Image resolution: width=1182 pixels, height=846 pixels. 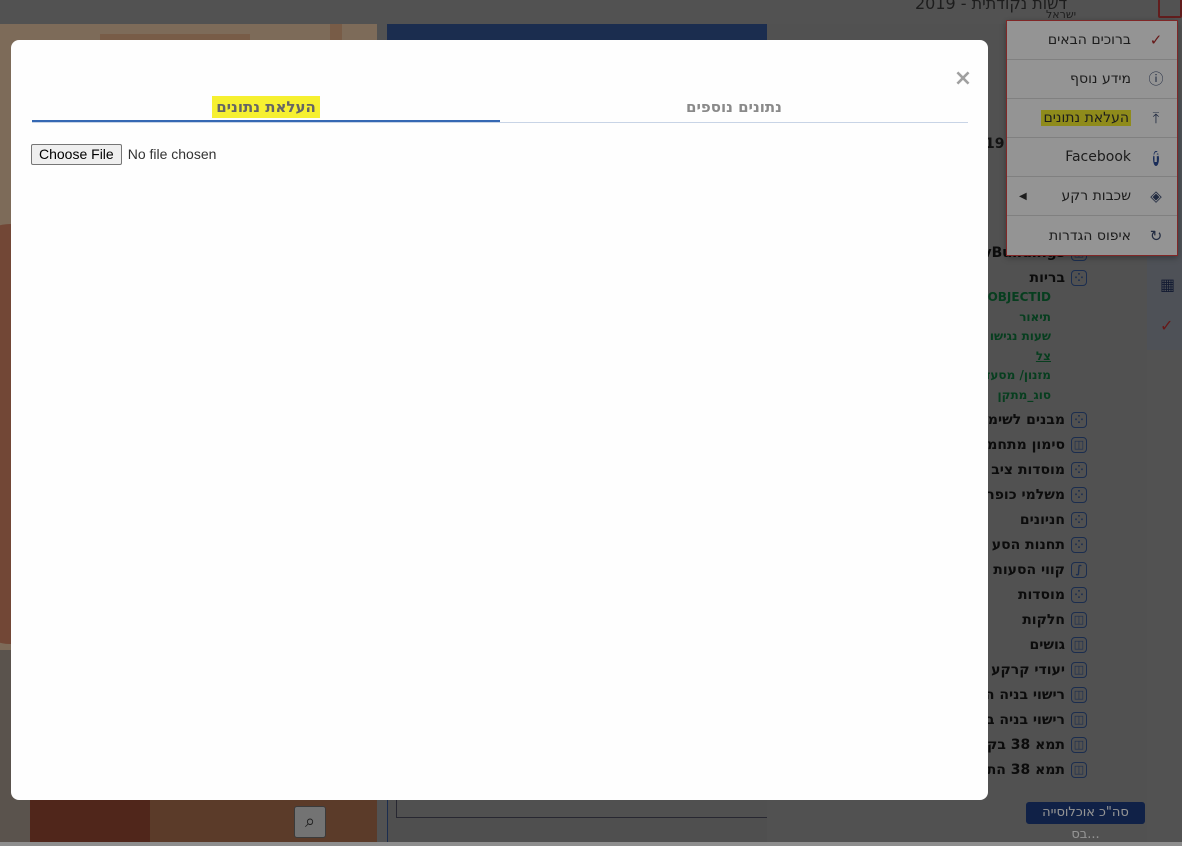 What do you see at coordinates (172, 154) in the screenshot?
I see `file-status: No file chosen` at bounding box center [172, 154].